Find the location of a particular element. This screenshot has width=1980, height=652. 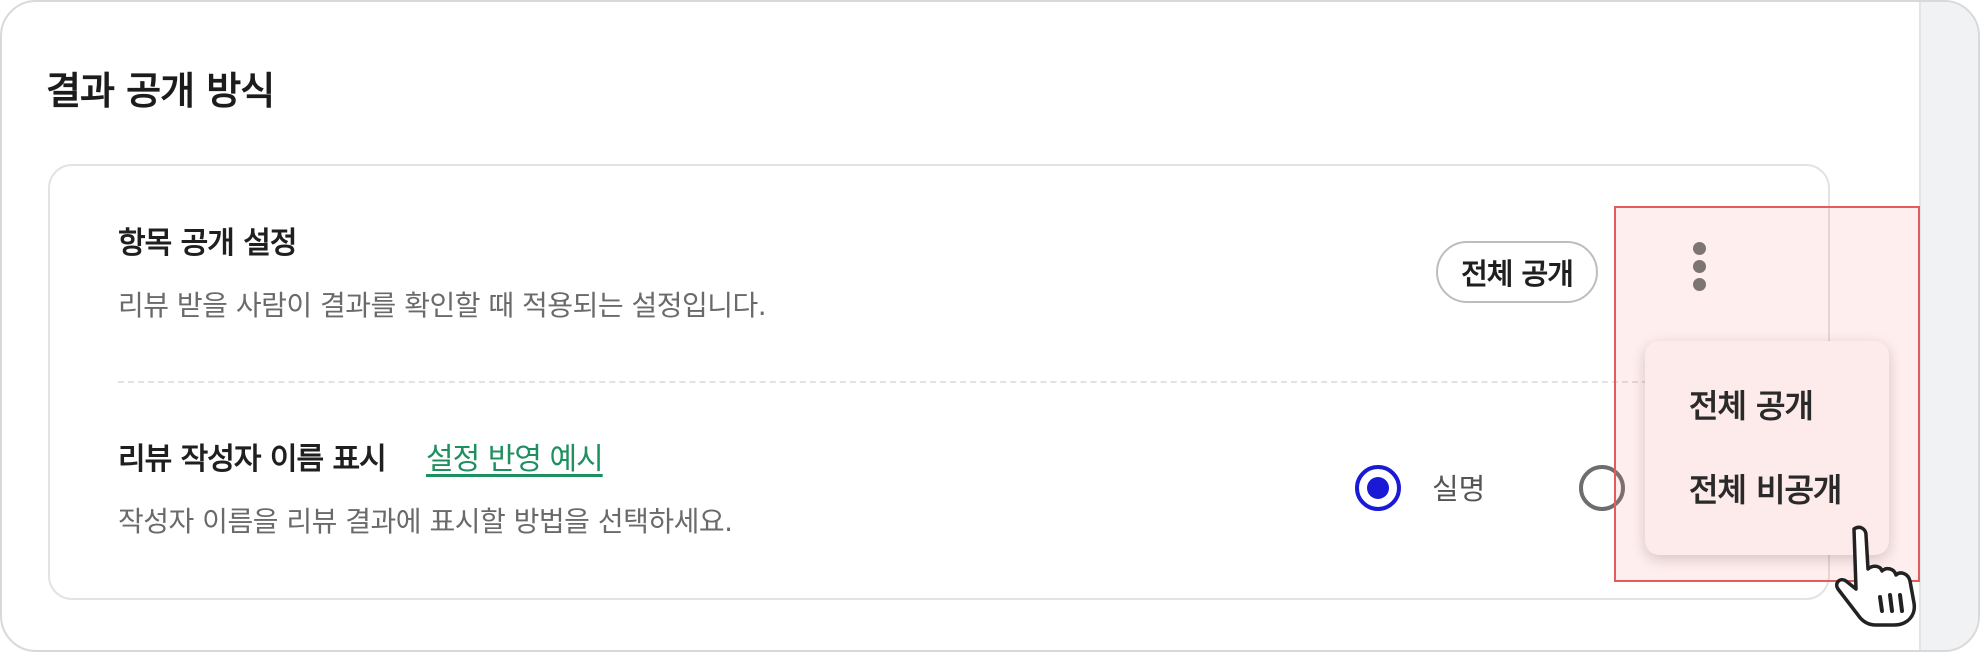

more-options-button is located at coordinates (1700, 272).